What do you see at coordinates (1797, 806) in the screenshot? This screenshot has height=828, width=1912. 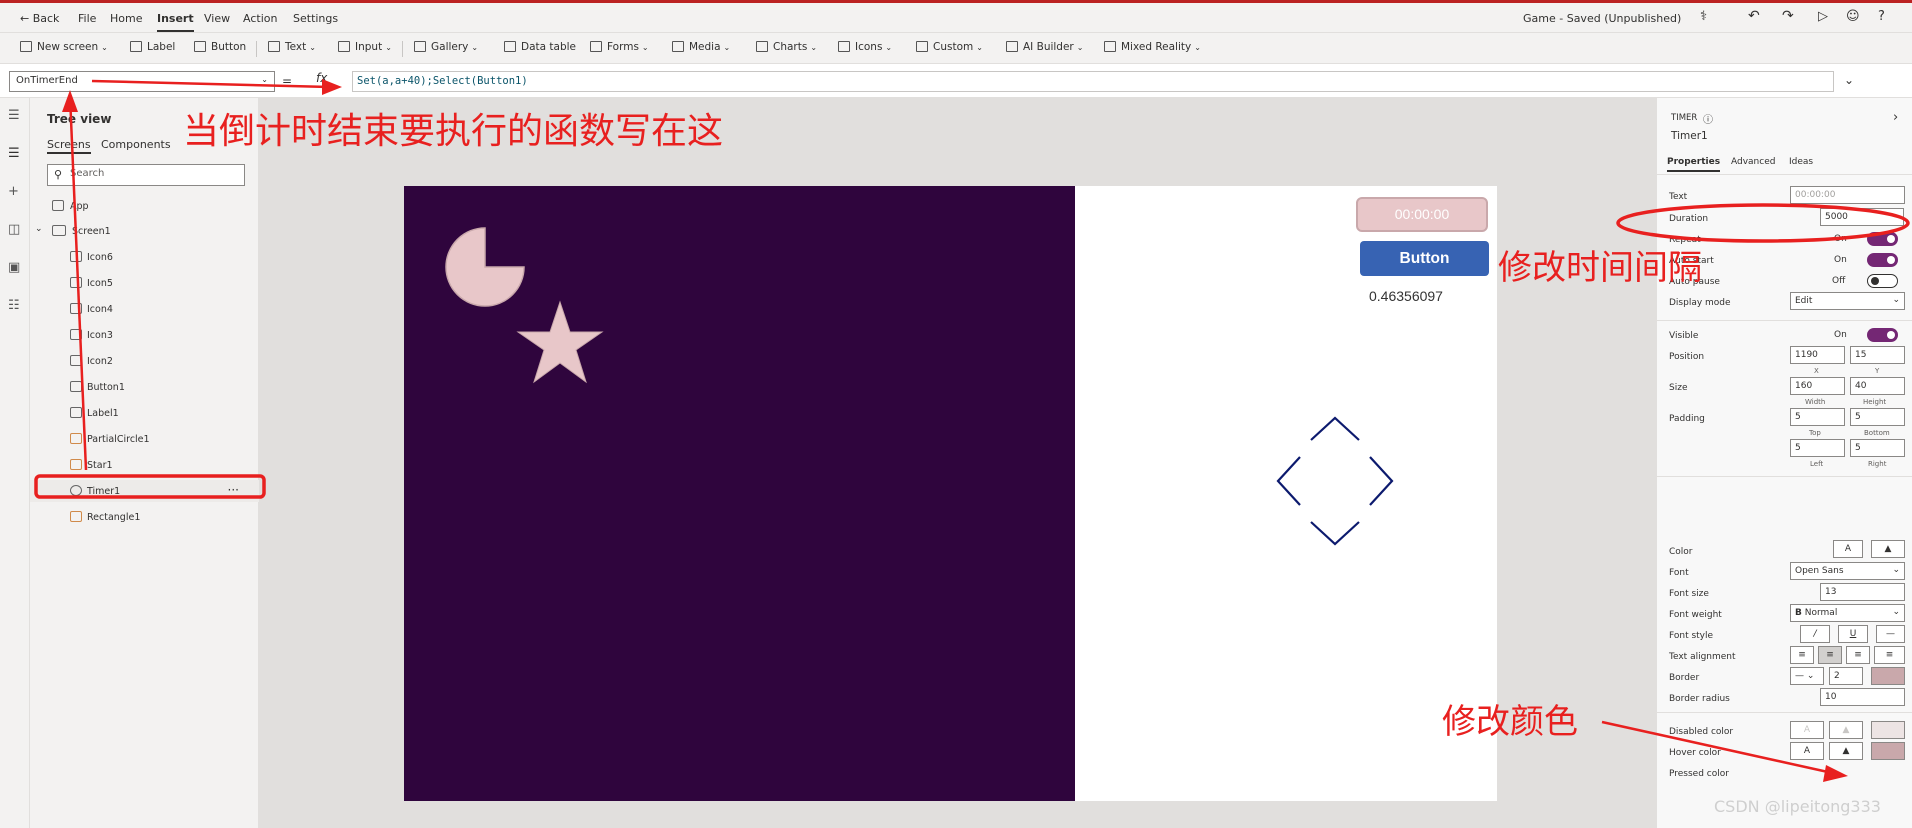 I see `csdn-watermark: CSDN @lipeitong333` at bounding box center [1797, 806].